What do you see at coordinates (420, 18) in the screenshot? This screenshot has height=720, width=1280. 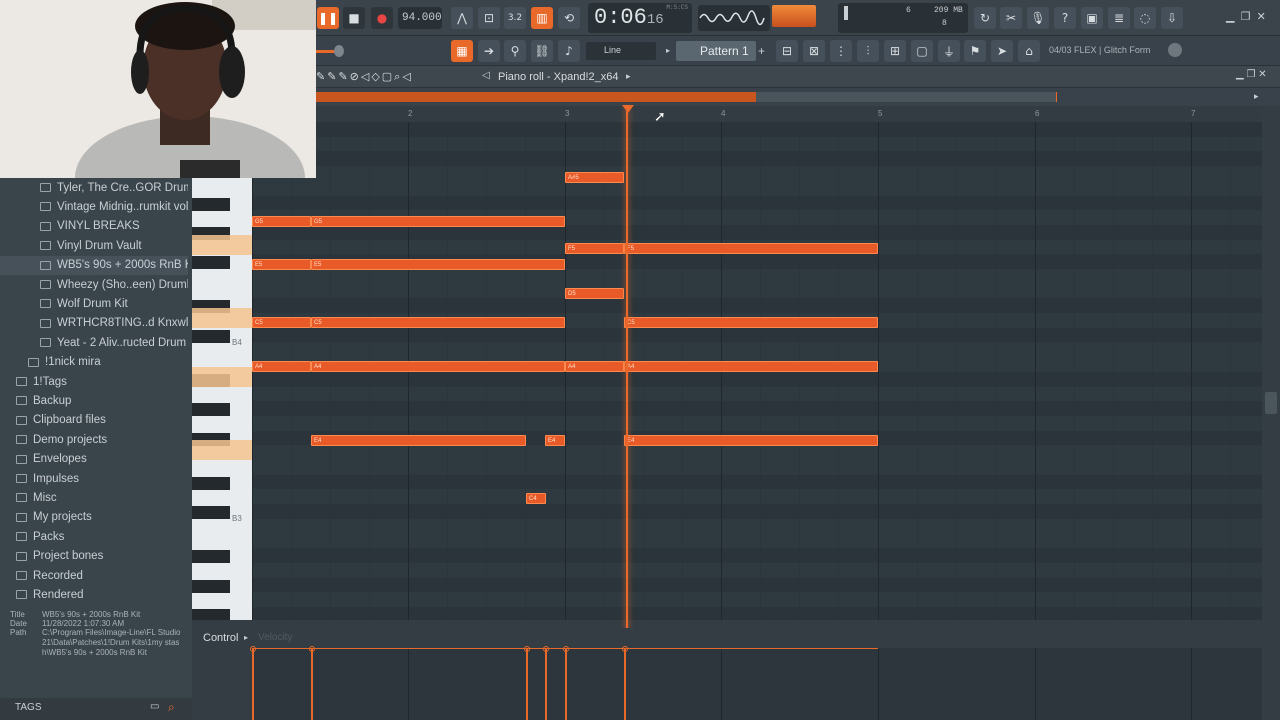 I see `tempo-display: 94.000` at bounding box center [420, 18].